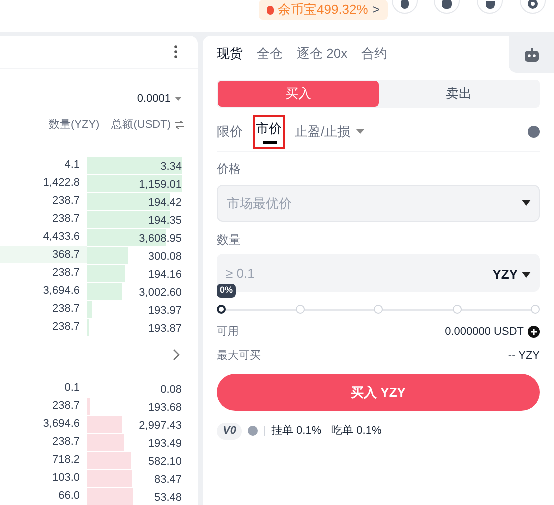 The height and width of the screenshot is (505, 554). Describe the element at coordinates (230, 54) in the screenshot. I see `account-tab: 现货` at that location.